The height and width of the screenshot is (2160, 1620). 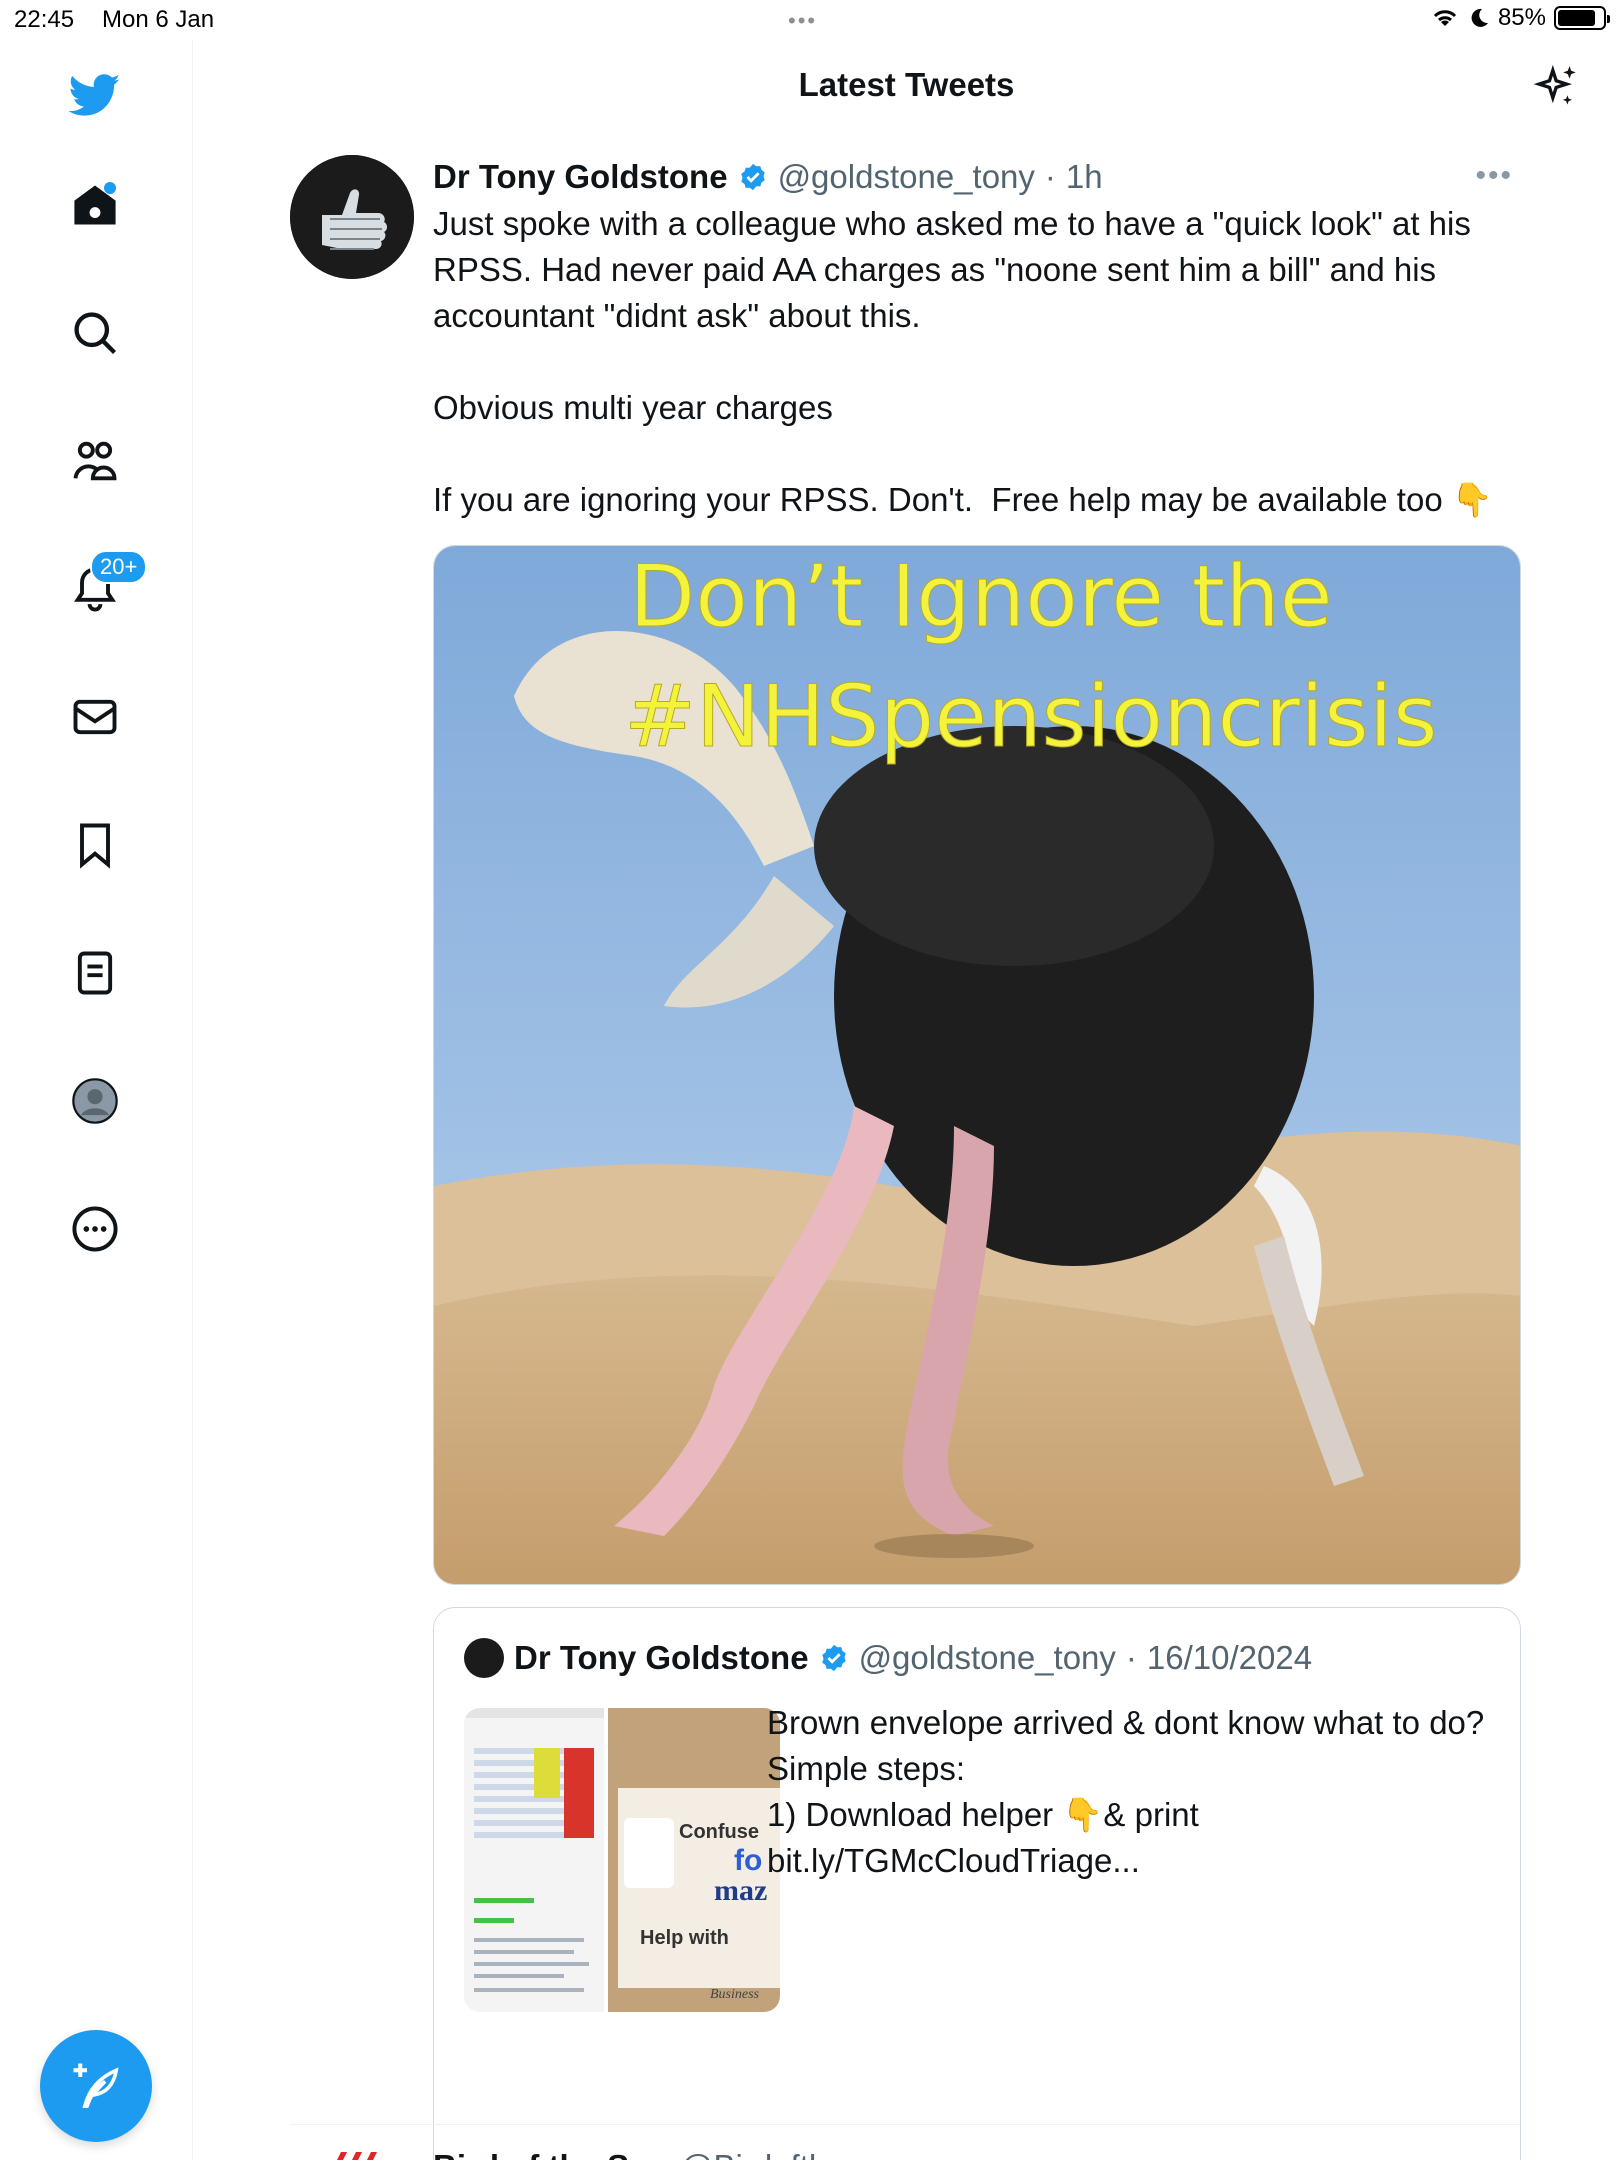 I want to click on next-tweet-avatar, so click(x=357, y=2156).